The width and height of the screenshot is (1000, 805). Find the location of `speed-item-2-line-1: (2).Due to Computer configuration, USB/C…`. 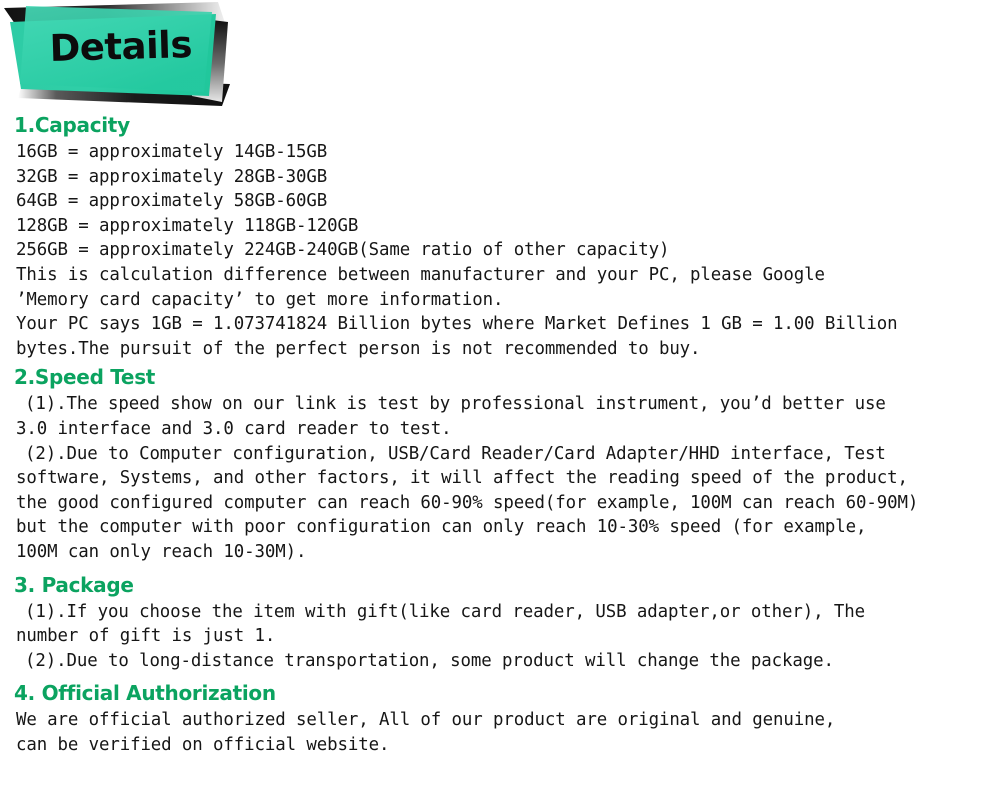

speed-item-2-line-1: (2).Due to Computer configuration, USB/C… is located at coordinates (455, 453).